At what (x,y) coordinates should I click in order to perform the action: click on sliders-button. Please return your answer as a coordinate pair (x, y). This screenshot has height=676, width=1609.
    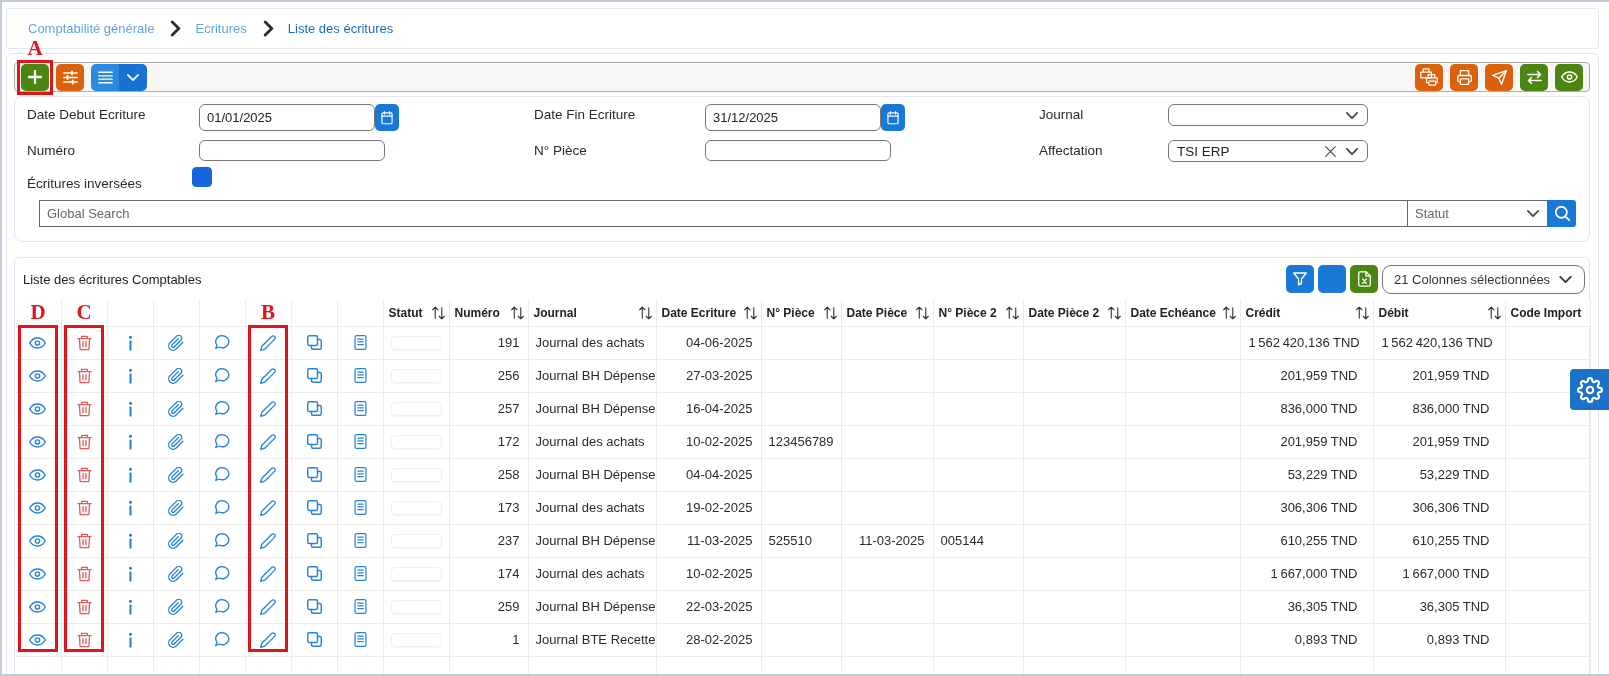
    Looking at the image, I should click on (70, 77).